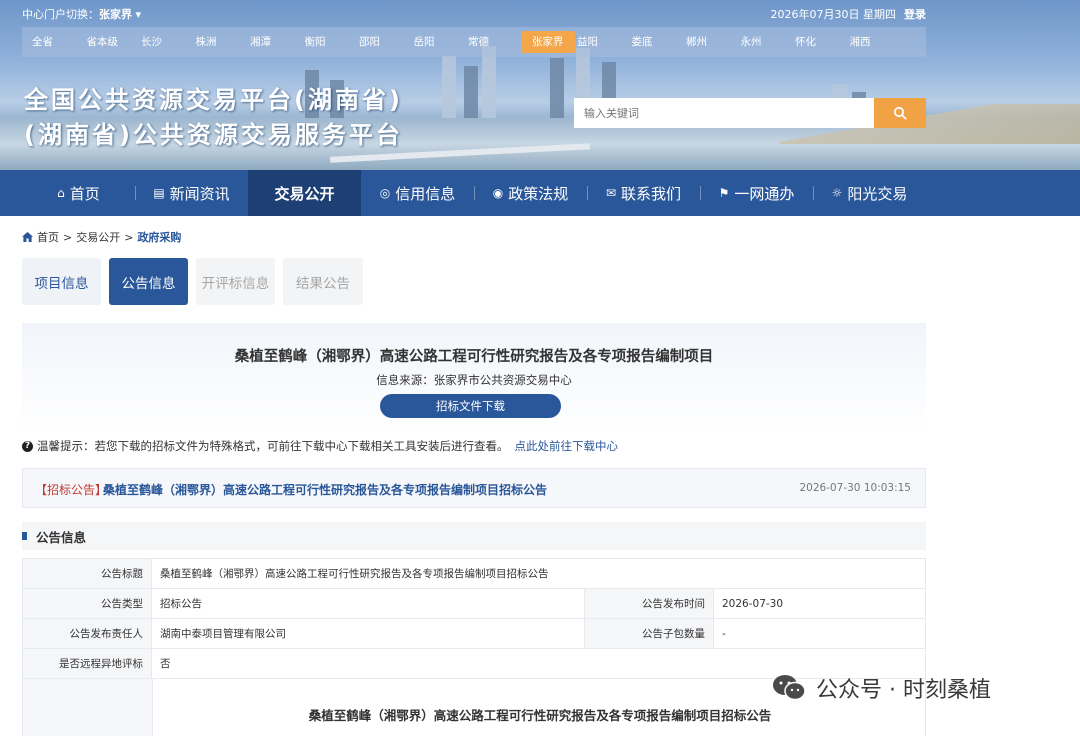  Describe the element at coordinates (24, 536) in the screenshot. I see `section-marker` at that location.